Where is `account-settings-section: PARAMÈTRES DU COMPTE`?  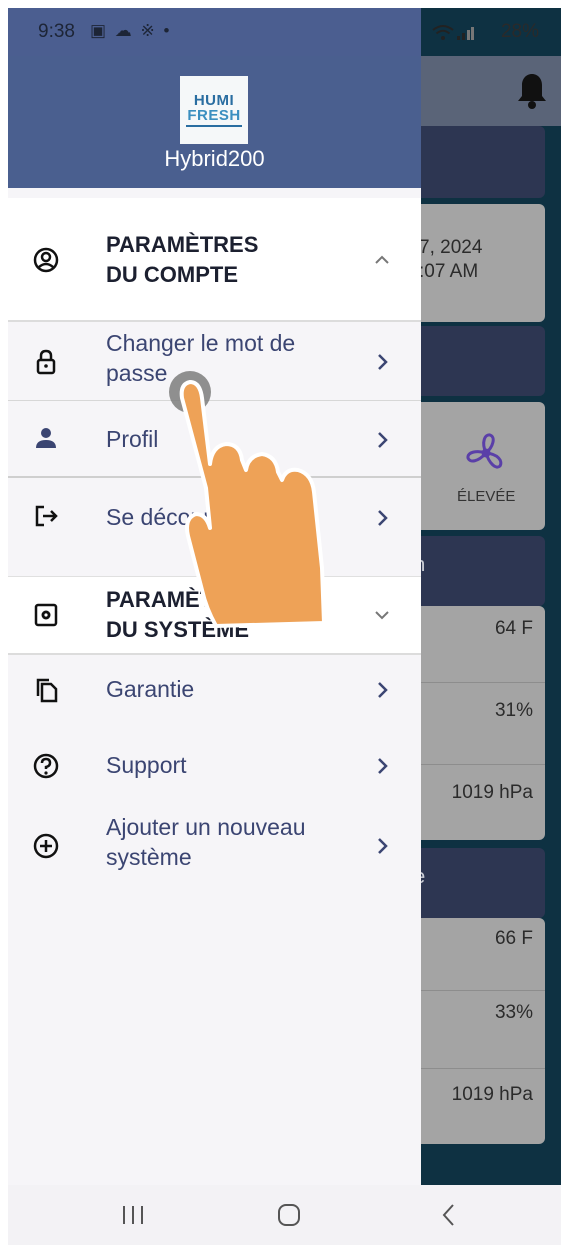 account-settings-section: PARAMÈTRES DU COMPTE is located at coordinates (214, 260).